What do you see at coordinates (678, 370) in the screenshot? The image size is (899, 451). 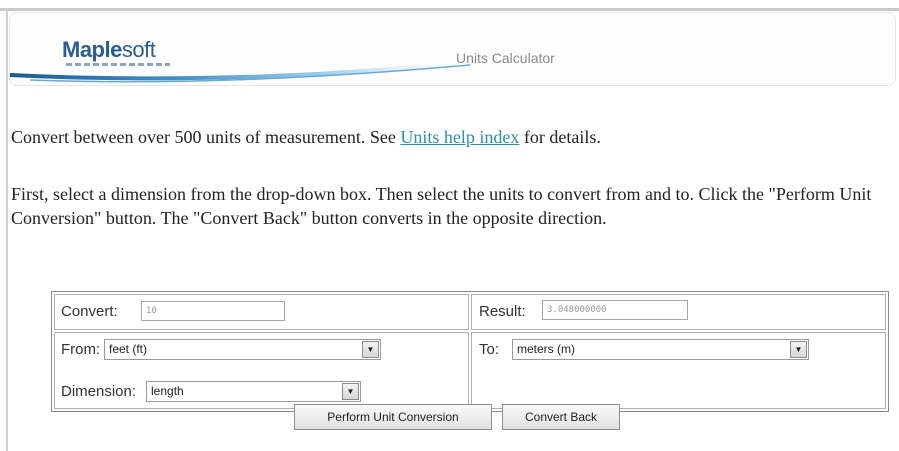 I see `to-cell: To: meters (m) ▼` at bounding box center [678, 370].